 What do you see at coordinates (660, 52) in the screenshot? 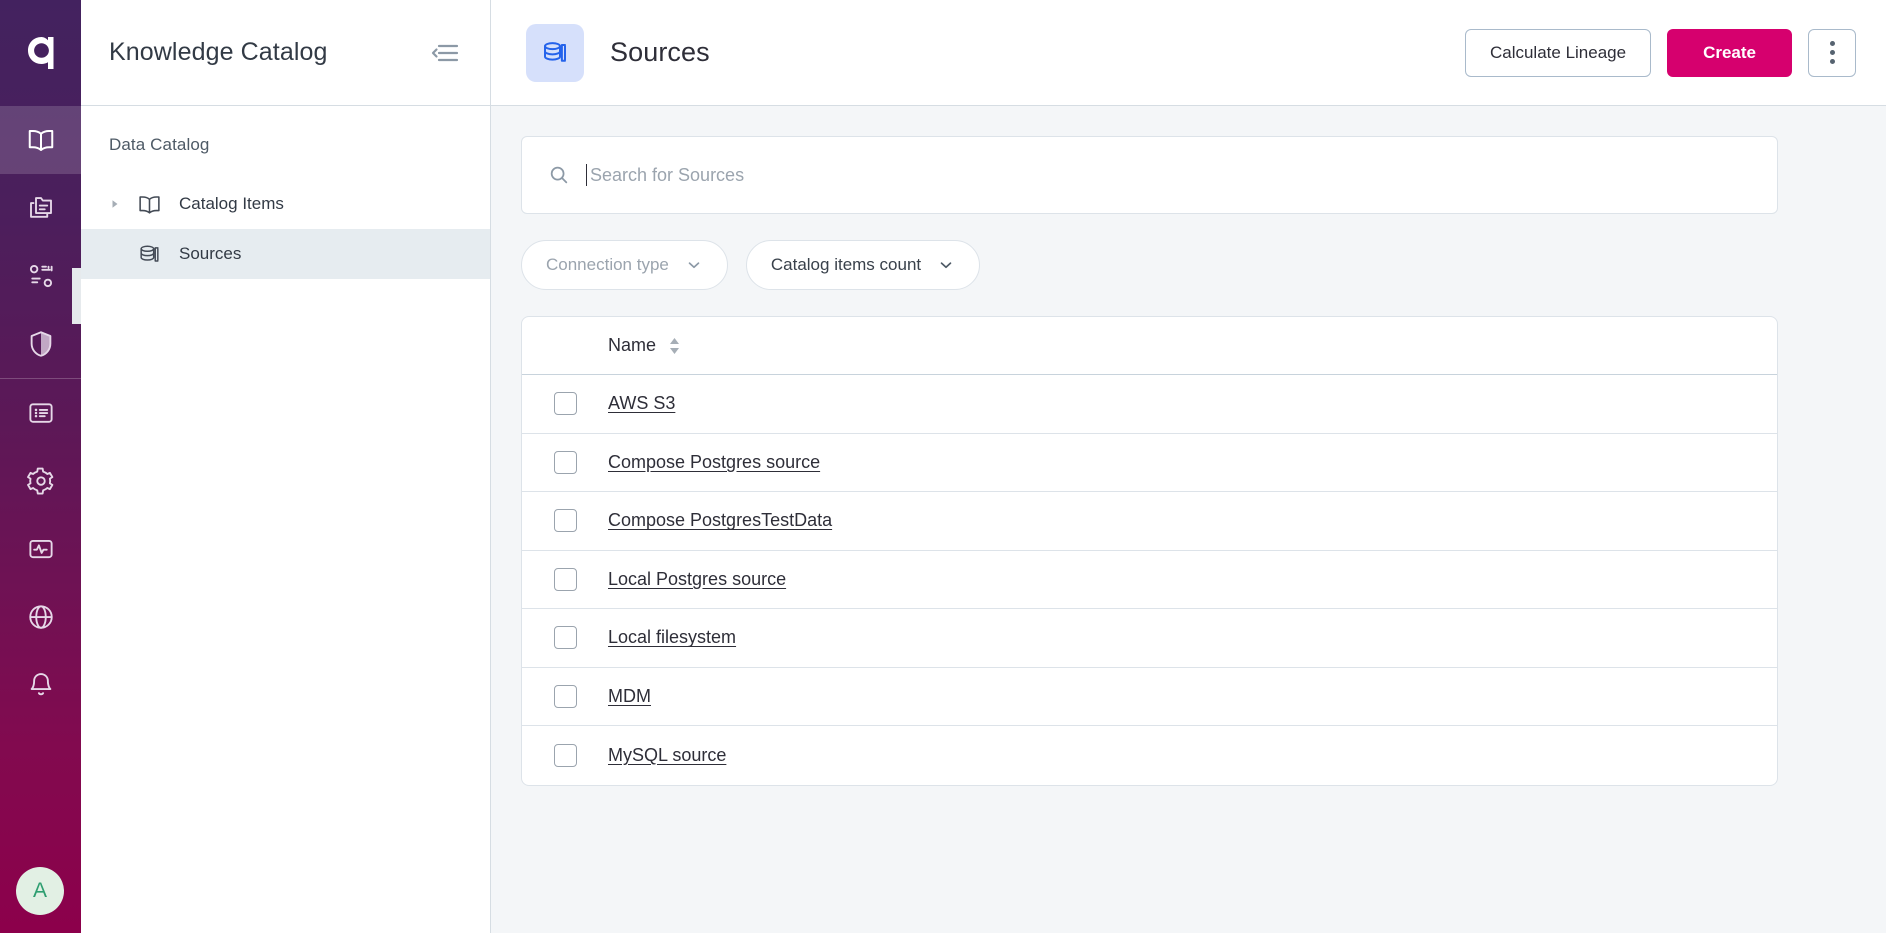
I see `page-title: Sources` at bounding box center [660, 52].